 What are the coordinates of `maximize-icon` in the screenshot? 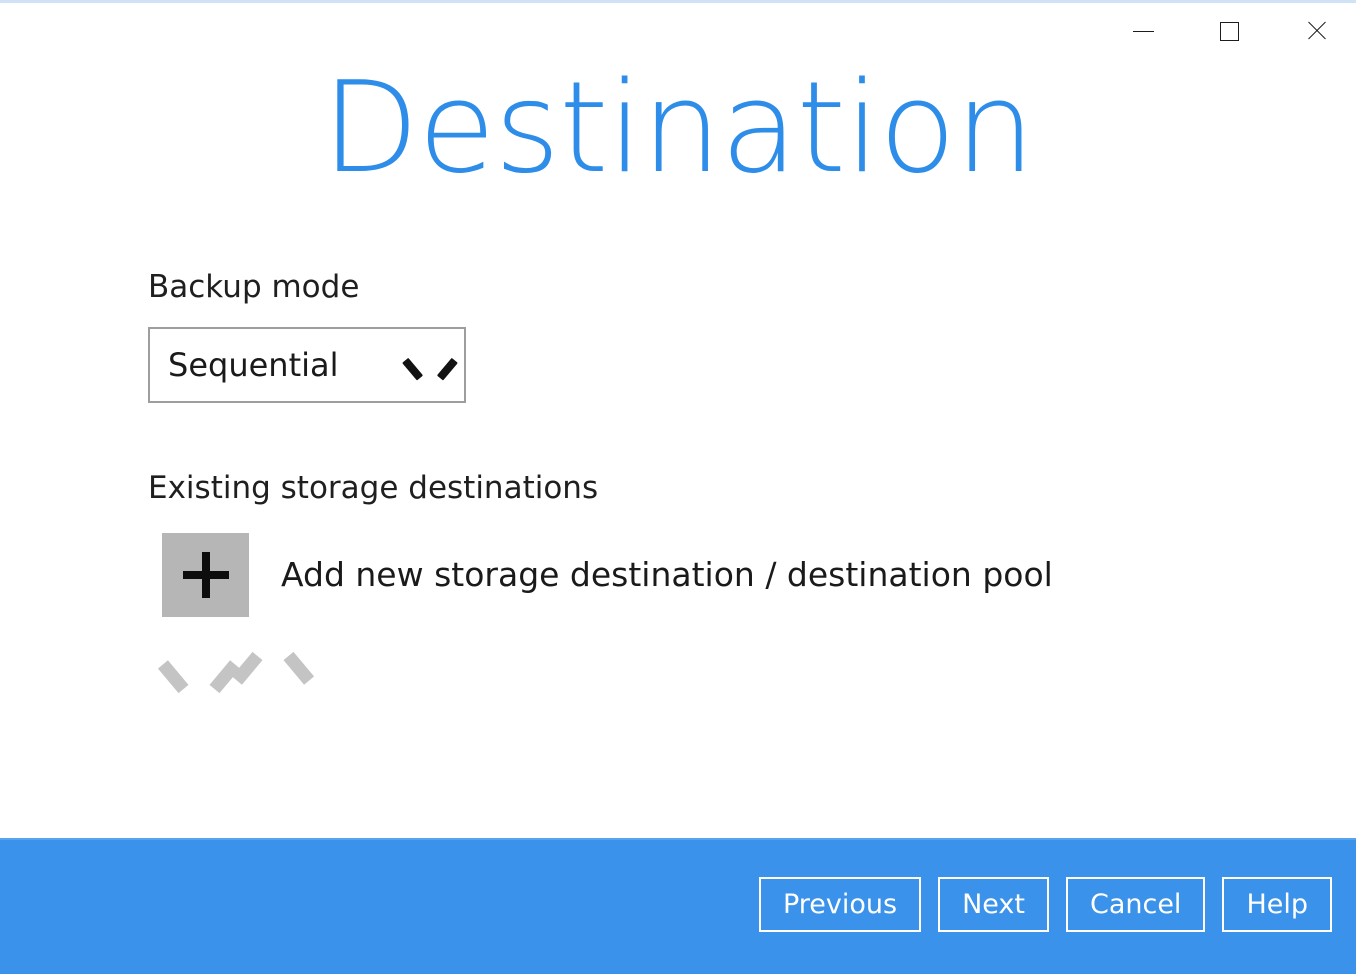 It's located at (1229, 31).